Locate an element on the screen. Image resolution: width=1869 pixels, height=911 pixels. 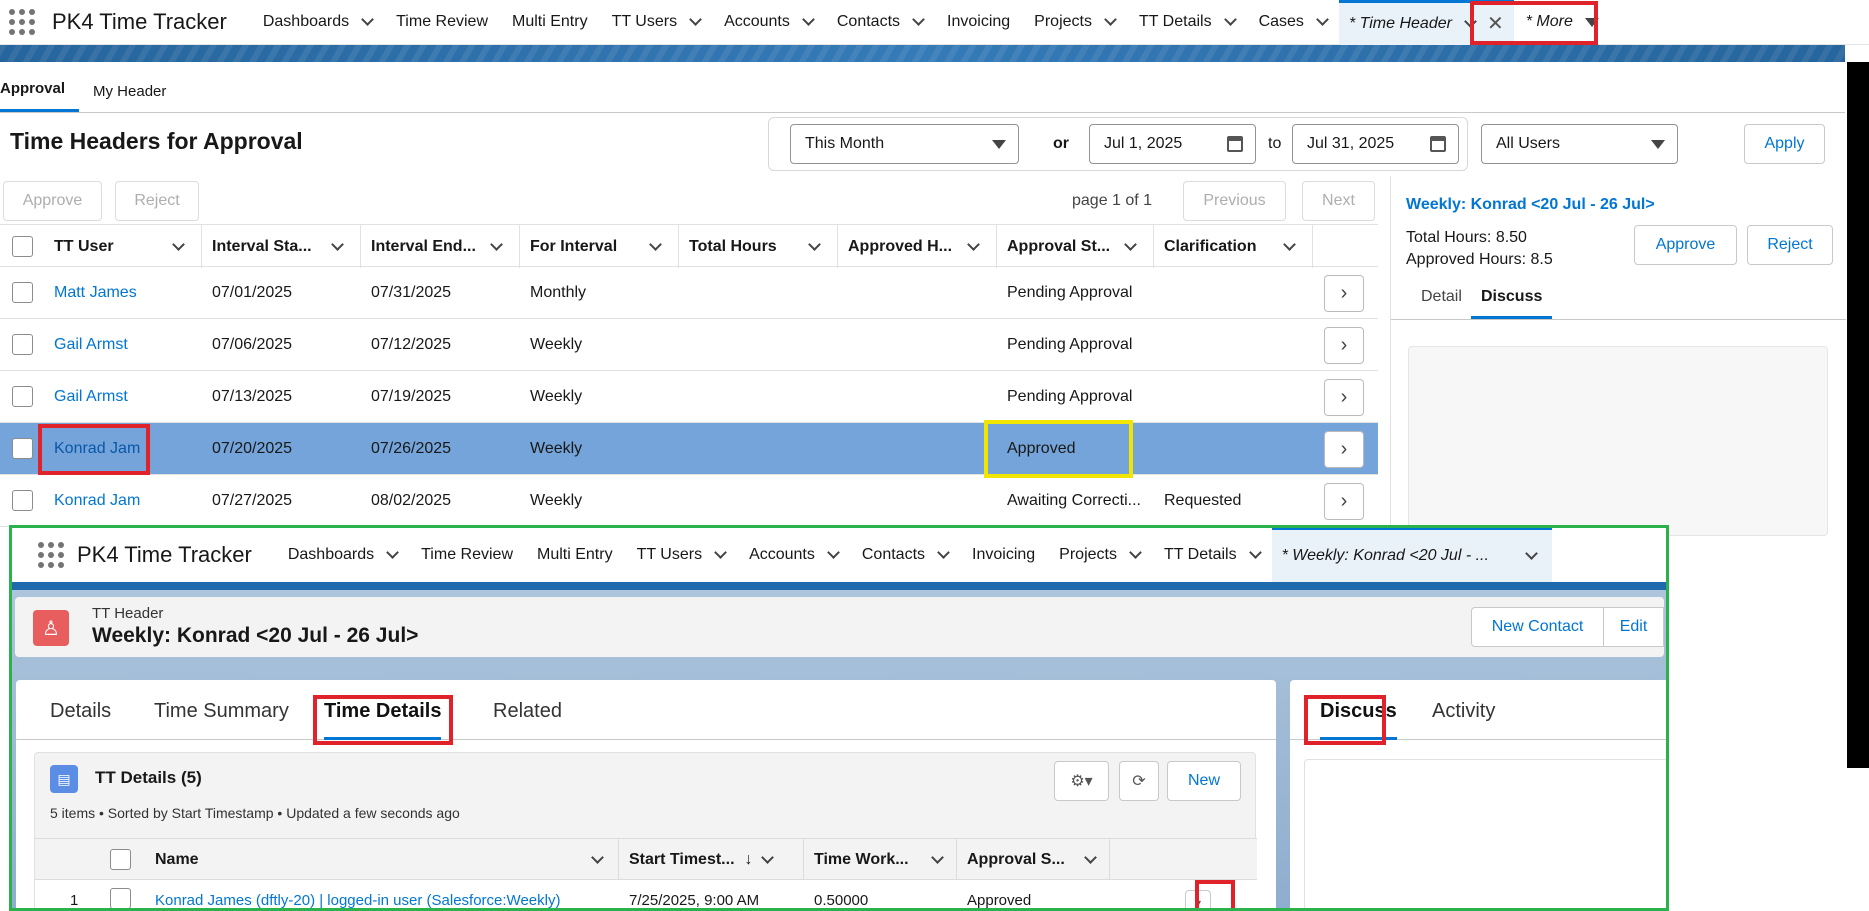
select-all-checkbox is located at coordinates (22, 246).